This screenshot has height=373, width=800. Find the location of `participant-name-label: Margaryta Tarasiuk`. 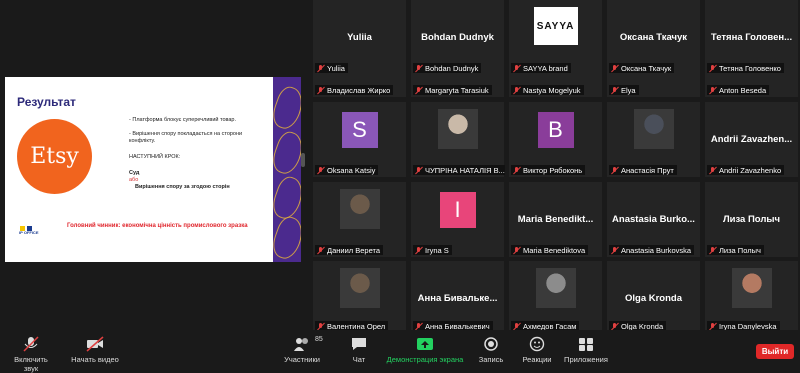

participant-name-label: Margaryta Tarasiuk is located at coordinates (452, 90).